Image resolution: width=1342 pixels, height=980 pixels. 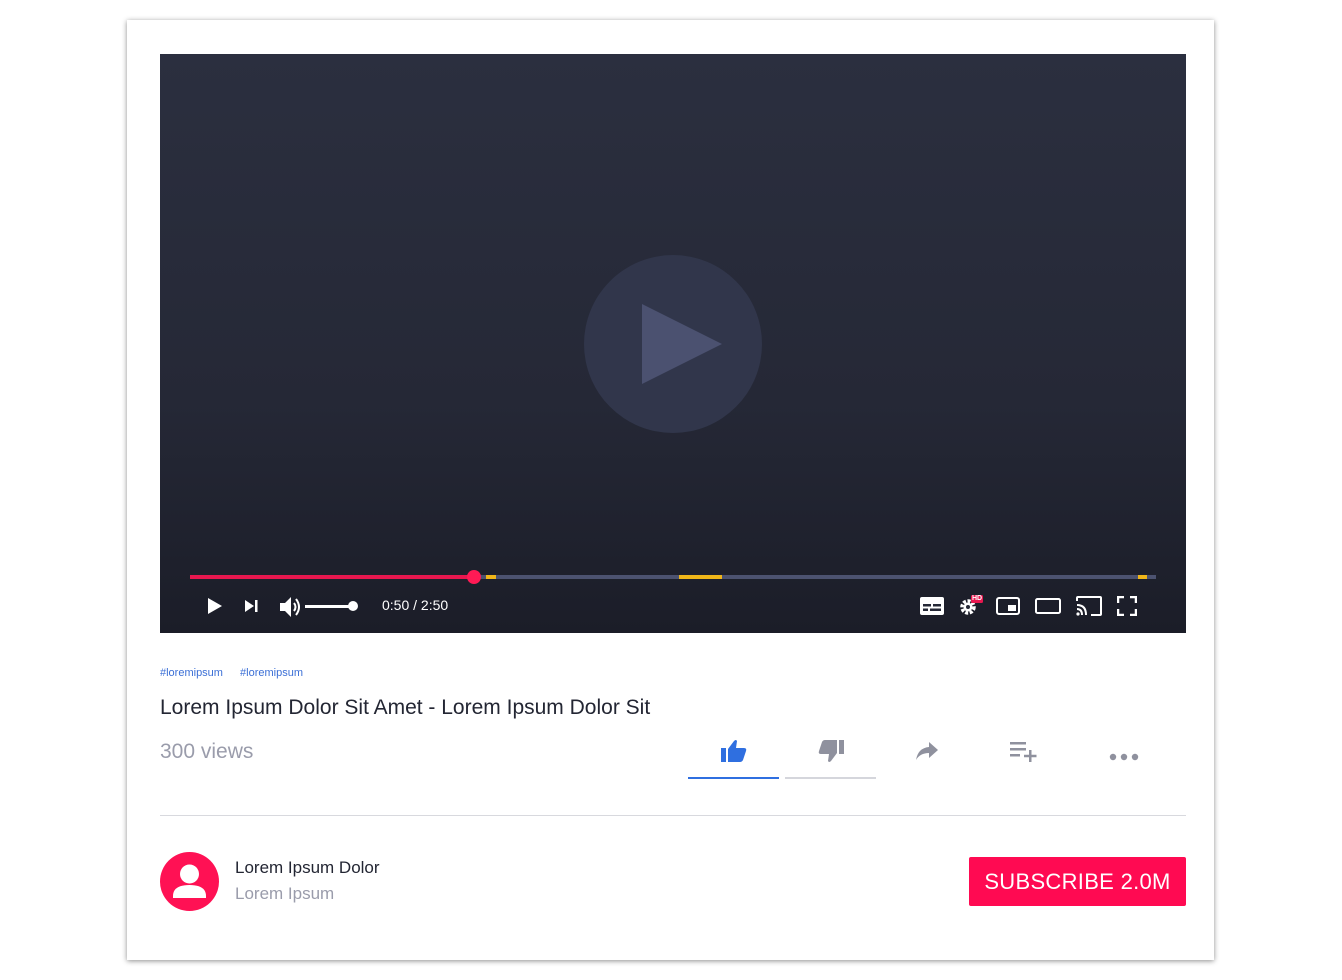 What do you see at coordinates (307, 868) in the screenshot?
I see `channel-name: Lorem Ipsum Dolor` at bounding box center [307, 868].